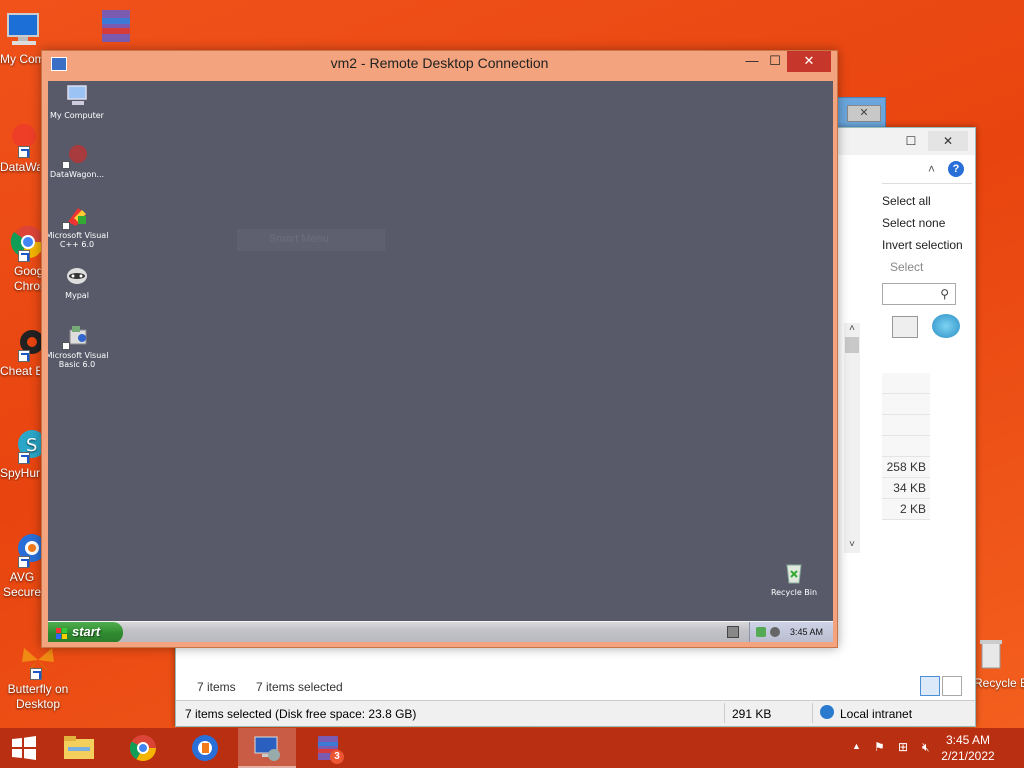  I want to click on size-column: 258 KB 34 KB 2 KB, so click(906, 446).